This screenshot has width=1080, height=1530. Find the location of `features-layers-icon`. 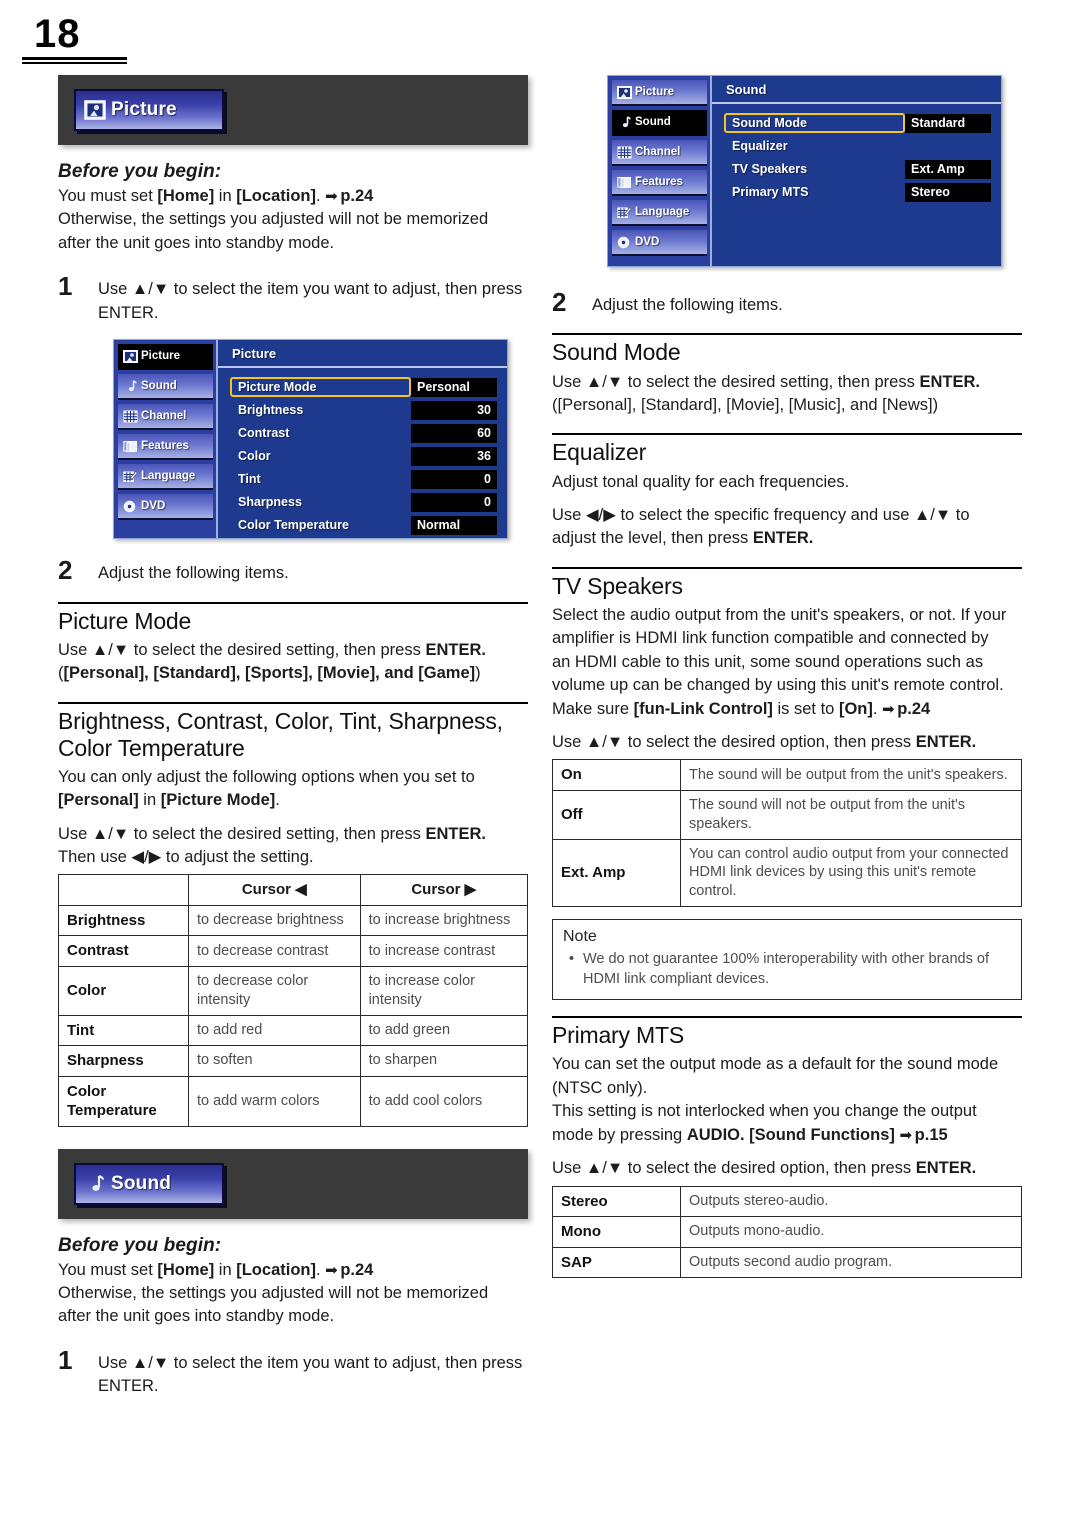

features-layers-icon is located at coordinates (130, 446).